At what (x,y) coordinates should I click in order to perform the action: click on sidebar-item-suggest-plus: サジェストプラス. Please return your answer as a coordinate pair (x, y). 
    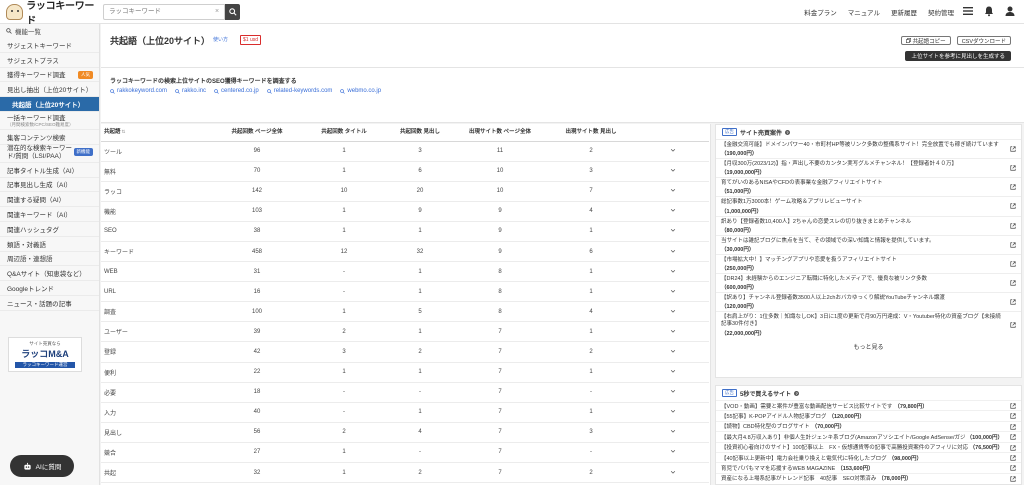
    Looking at the image, I should click on (49, 60).